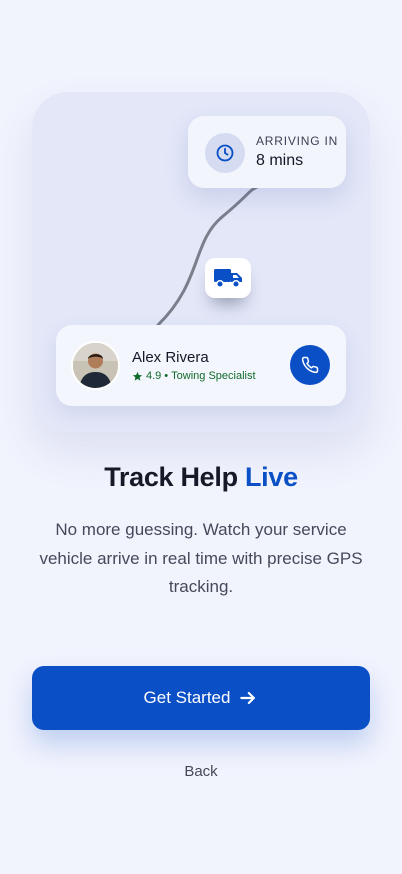 This screenshot has height=874, width=402. What do you see at coordinates (95, 365) in the screenshot?
I see `driver-avatar` at bounding box center [95, 365].